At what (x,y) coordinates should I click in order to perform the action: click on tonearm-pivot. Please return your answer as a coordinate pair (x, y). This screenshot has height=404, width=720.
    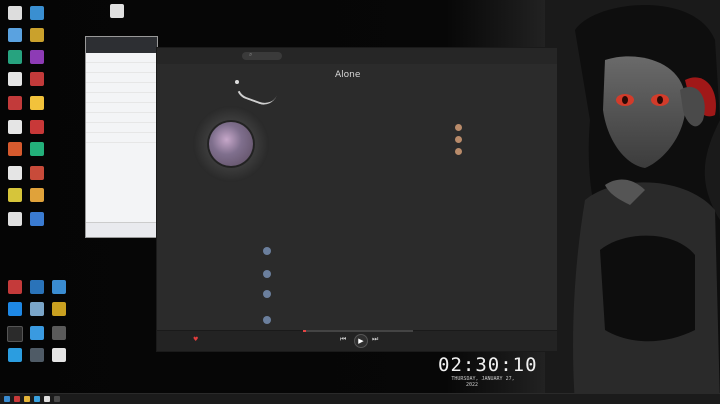
    Looking at the image, I should click on (237, 82).